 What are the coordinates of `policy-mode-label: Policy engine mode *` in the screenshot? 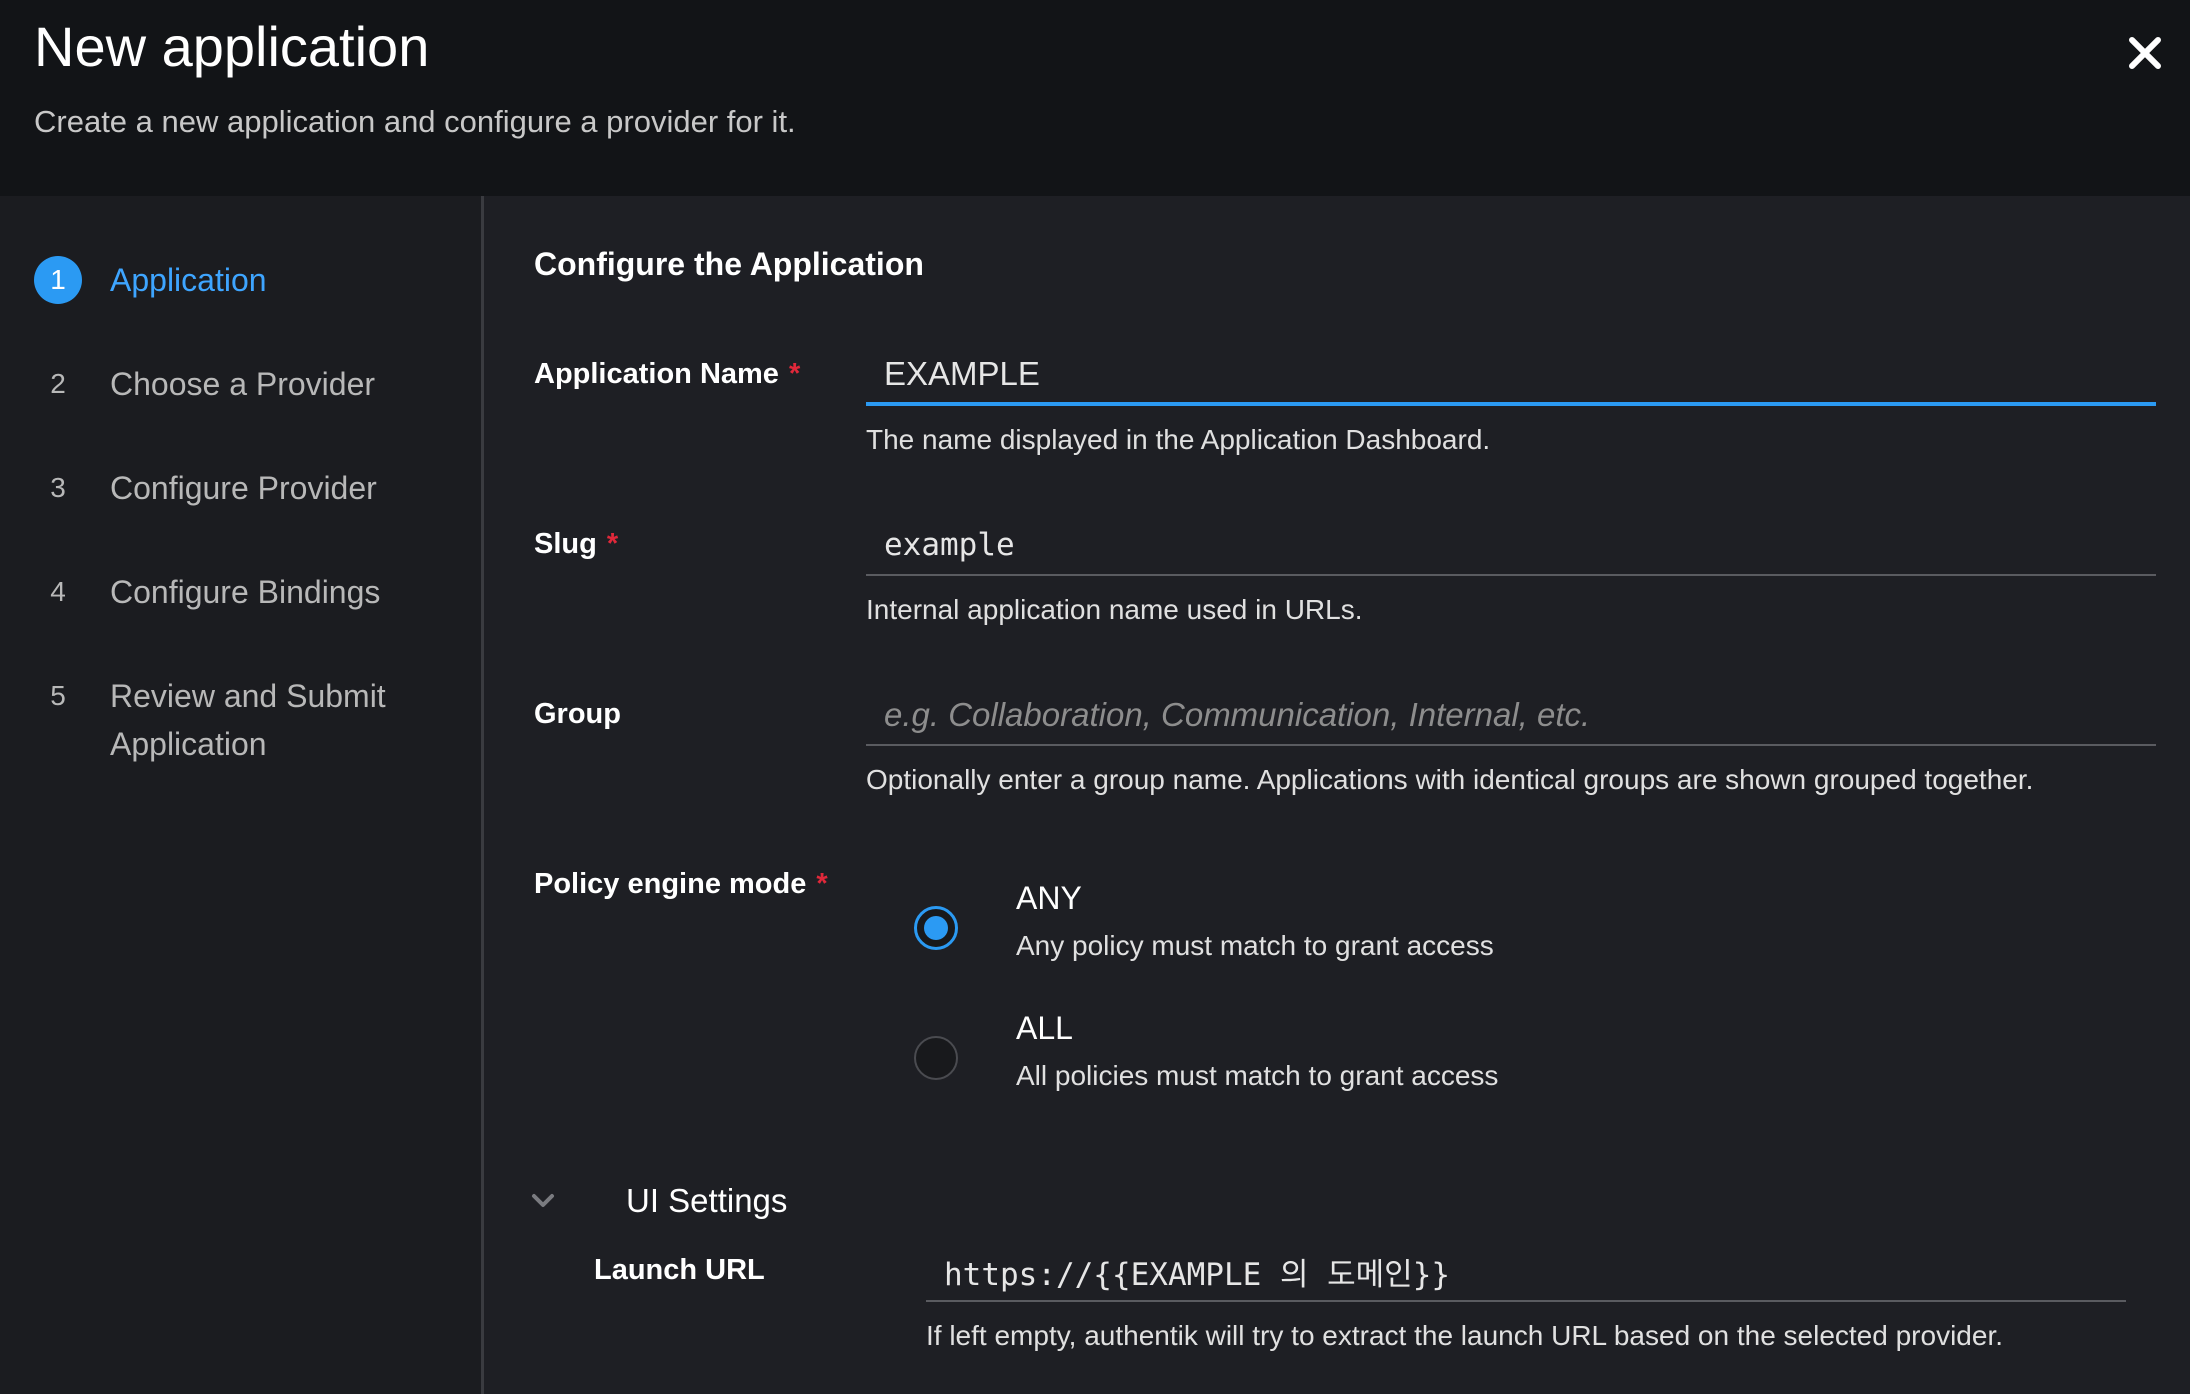 It's located at (681, 884).